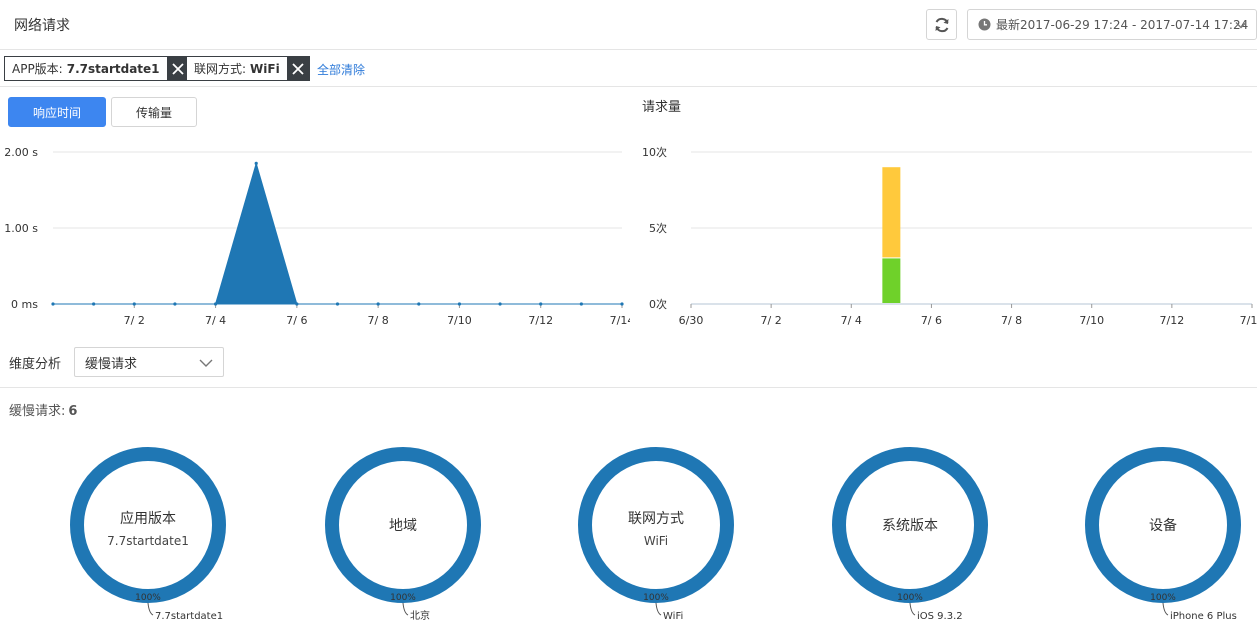 This screenshot has width=1257, height=644. Describe the element at coordinates (910, 526) in the screenshot. I see `donut-title: 系统版本` at that location.